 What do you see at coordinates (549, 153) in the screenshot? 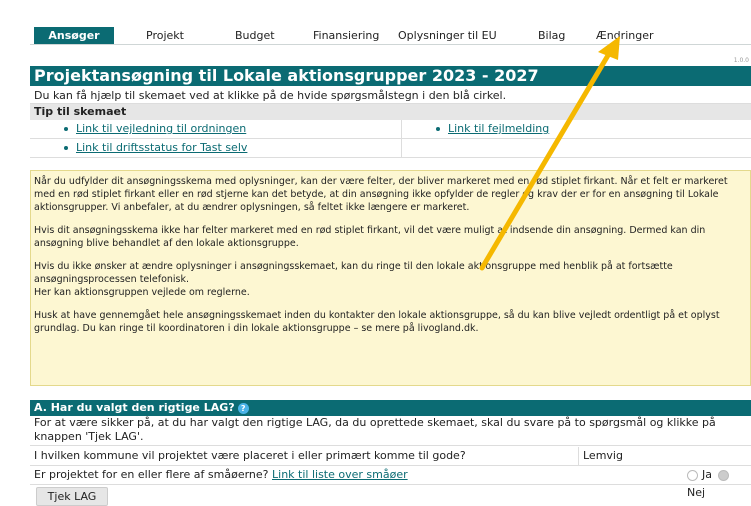
I see `annotation-arrow-icon` at bounding box center [549, 153].